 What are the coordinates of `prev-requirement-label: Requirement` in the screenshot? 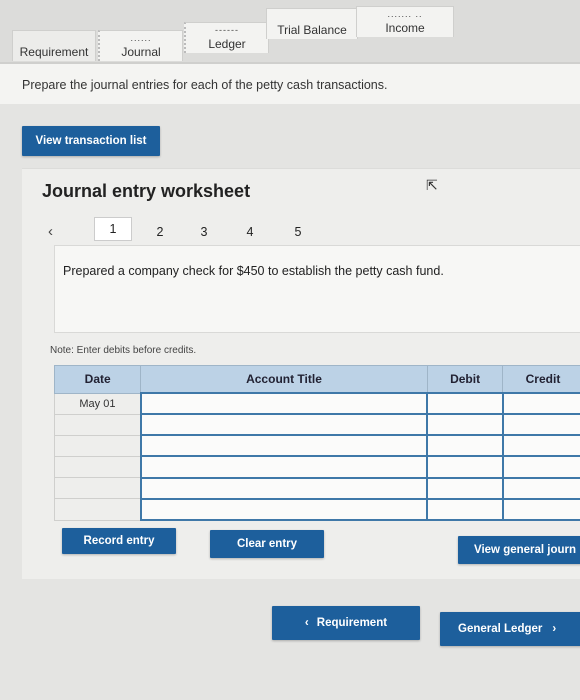 It's located at (352, 623).